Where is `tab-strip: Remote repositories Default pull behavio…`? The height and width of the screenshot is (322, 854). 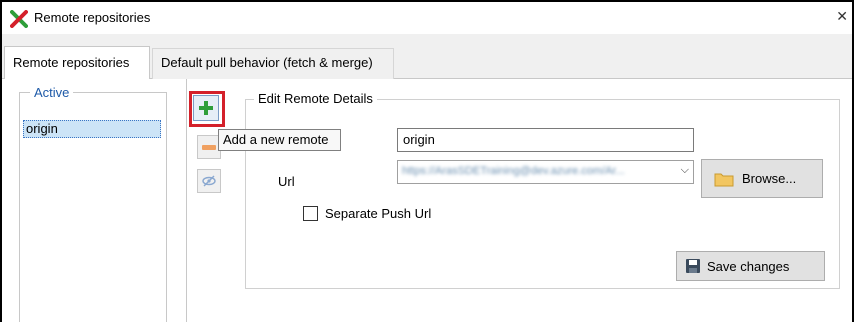 tab-strip: Remote repositories Default pull behavio… is located at coordinates (427, 57).